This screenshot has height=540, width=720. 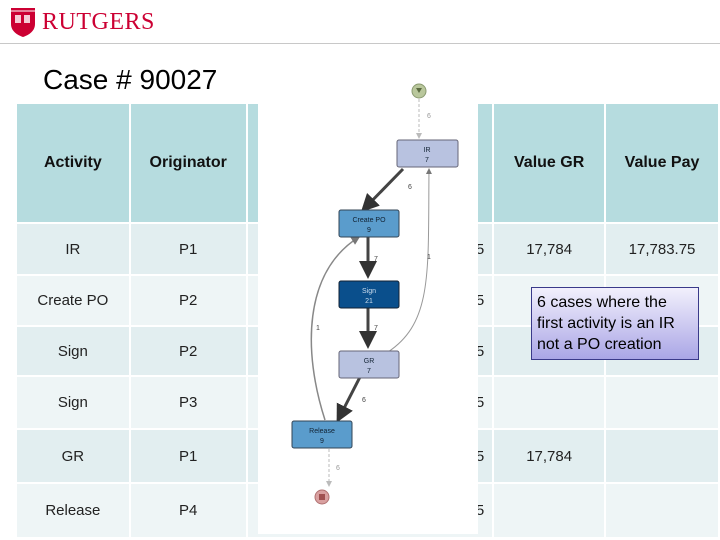 I want to click on node-sign: Sign 21, so click(x=369, y=294).